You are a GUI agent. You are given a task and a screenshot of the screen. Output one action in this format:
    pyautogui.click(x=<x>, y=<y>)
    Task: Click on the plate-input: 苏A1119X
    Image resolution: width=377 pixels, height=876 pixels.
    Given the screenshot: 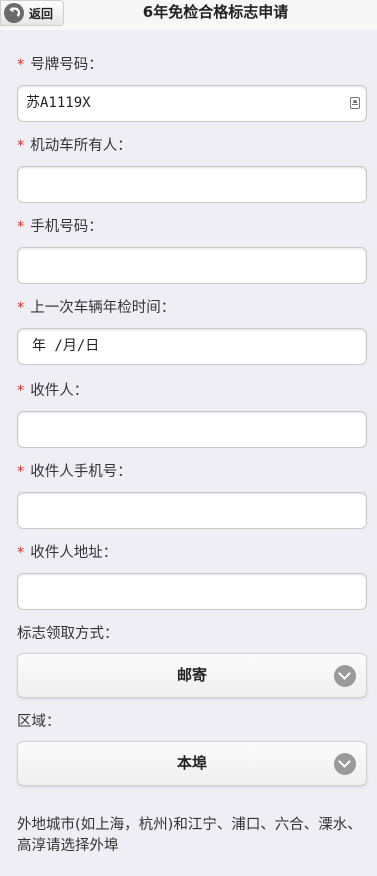 What is the action you would take?
    pyautogui.click(x=192, y=103)
    